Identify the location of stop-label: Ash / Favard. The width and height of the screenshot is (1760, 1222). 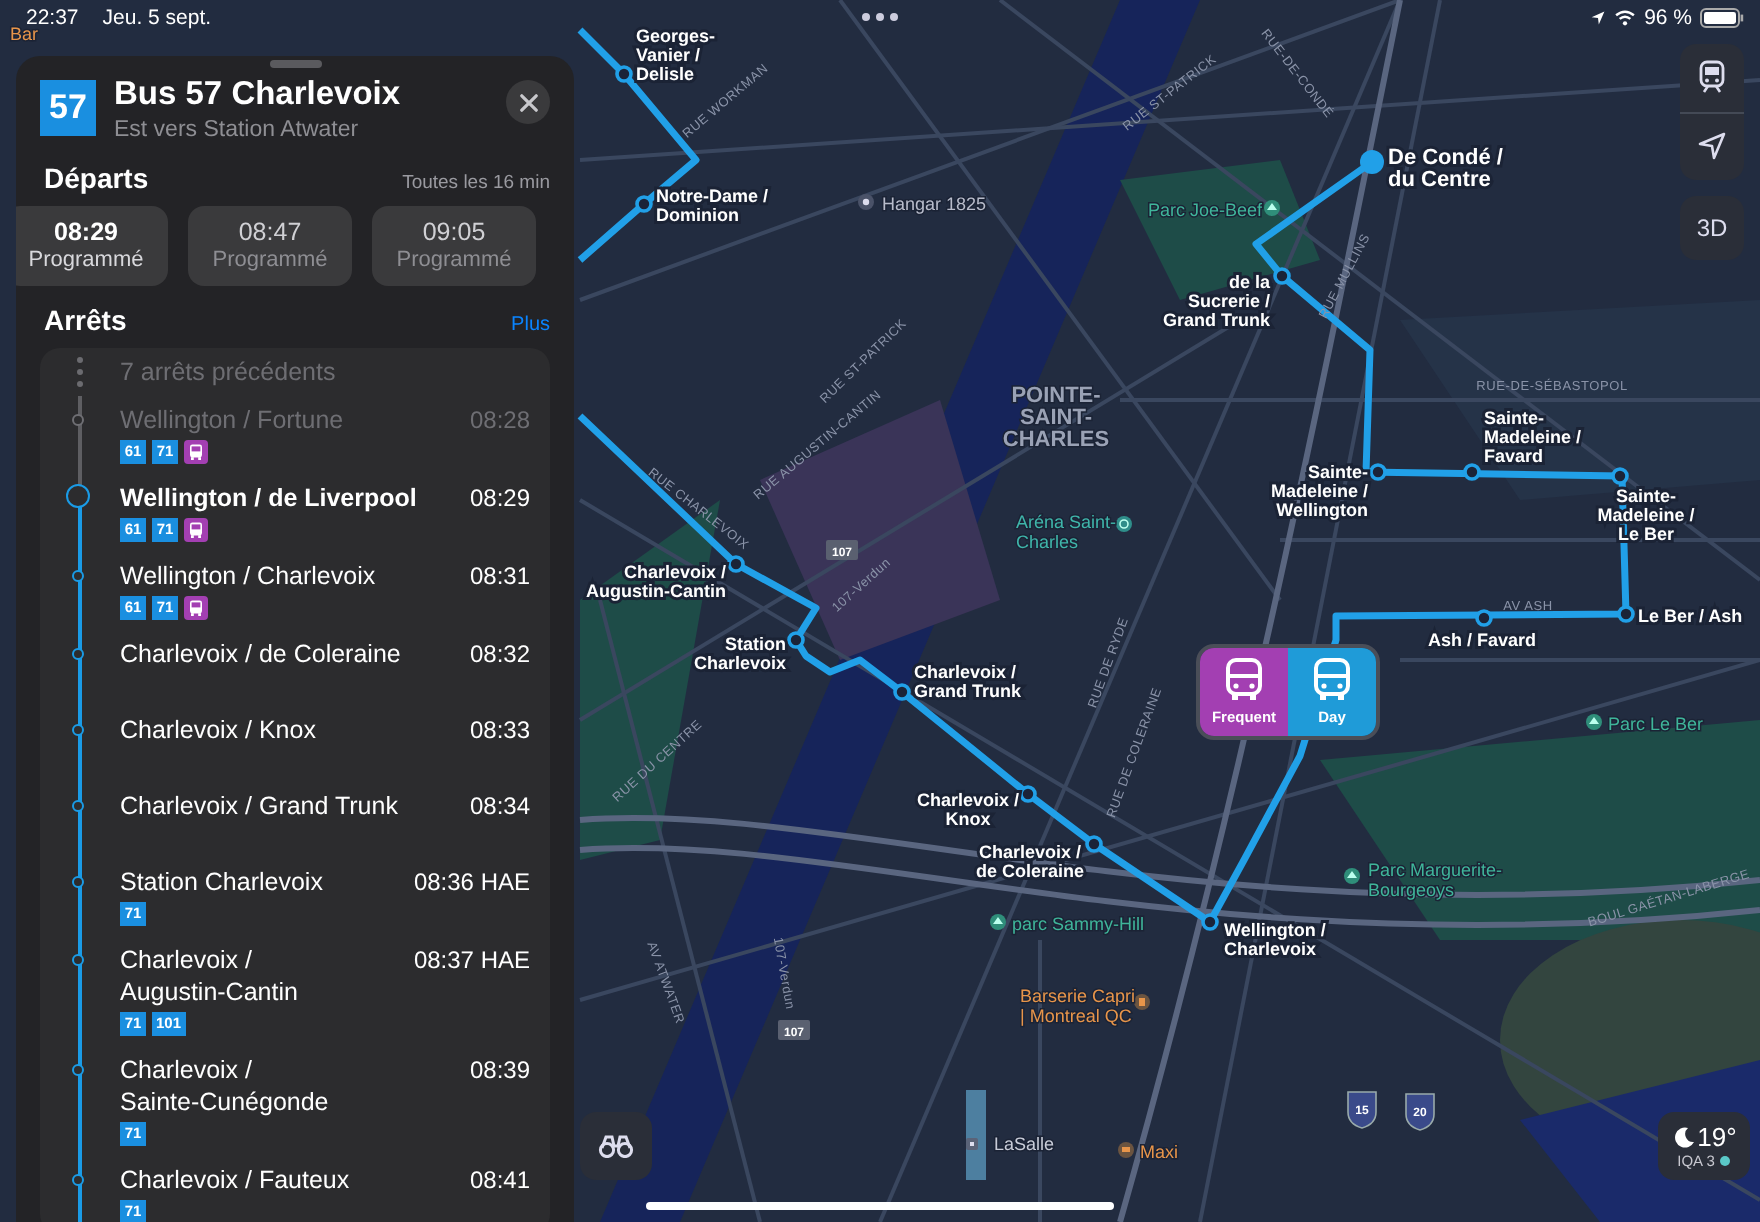
(1482, 640).